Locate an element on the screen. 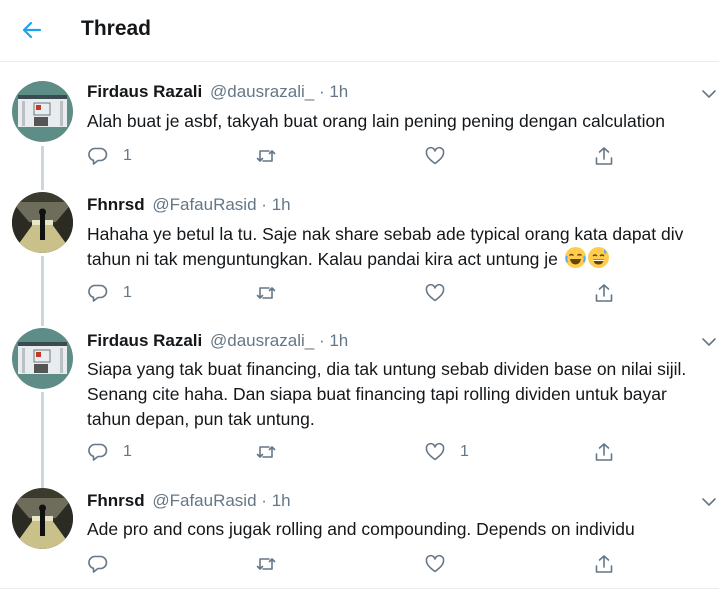 This screenshot has height=592, width=719. like-button: 1 is located at coordinates (446, 452).